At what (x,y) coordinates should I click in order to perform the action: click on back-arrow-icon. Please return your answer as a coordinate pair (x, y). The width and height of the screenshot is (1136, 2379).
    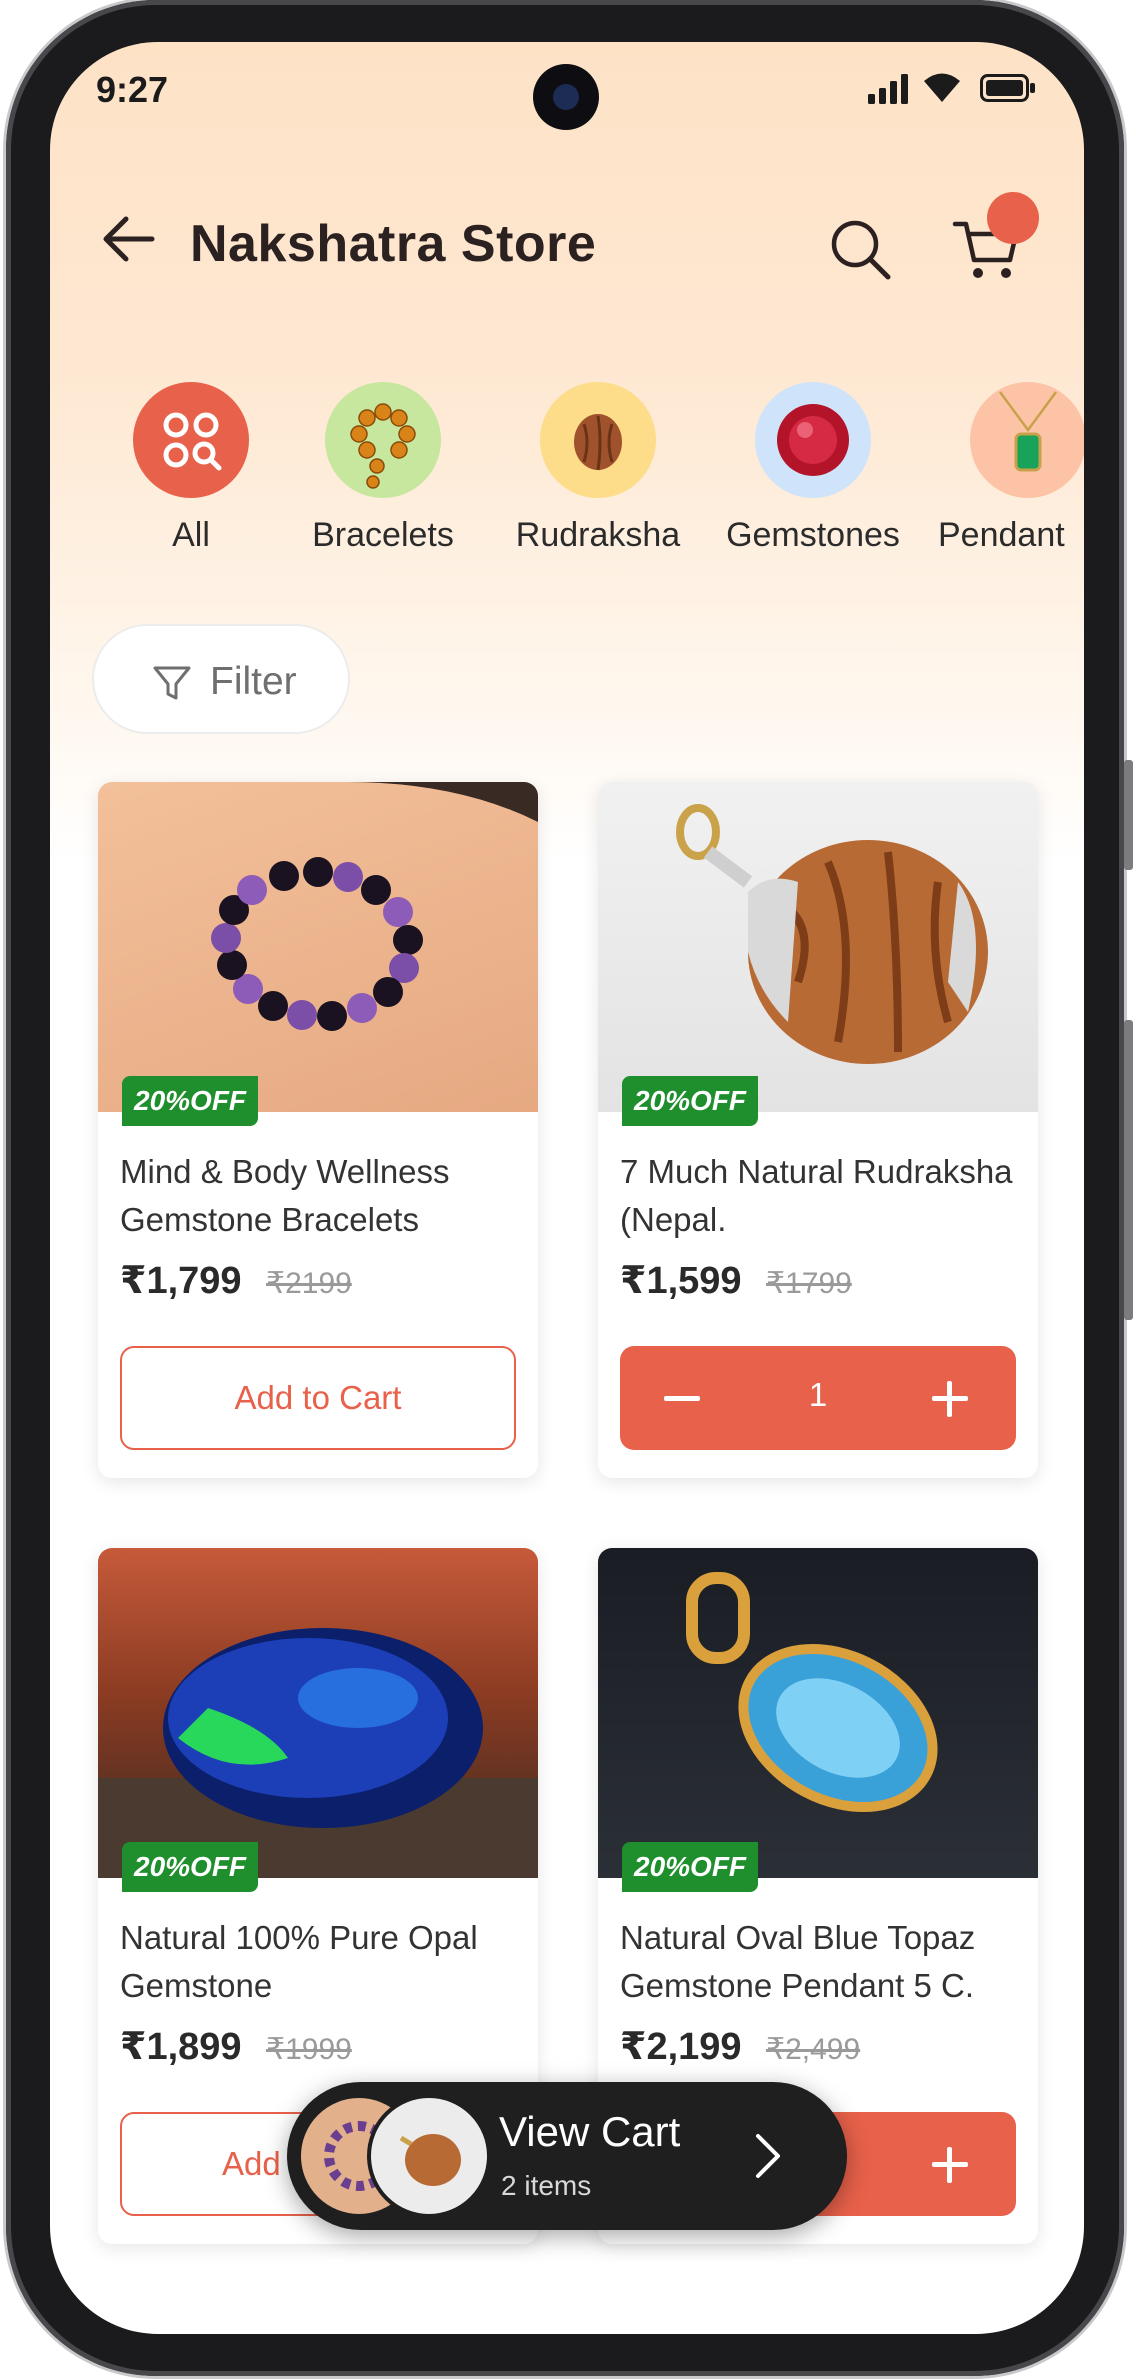
    Looking at the image, I should click on (128, 241).